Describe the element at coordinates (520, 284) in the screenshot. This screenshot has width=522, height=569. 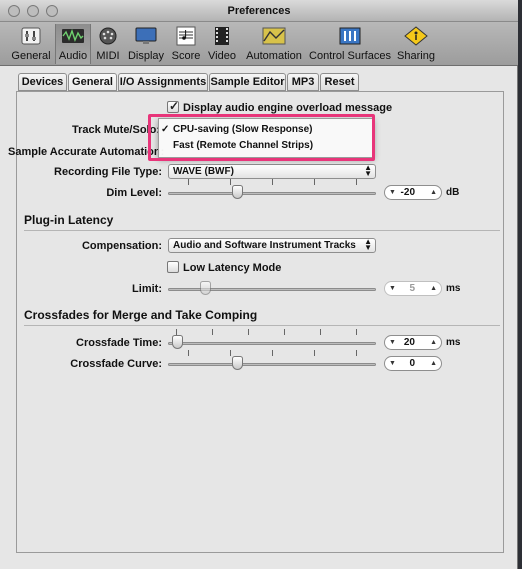
I see `desktop-background` at that location.